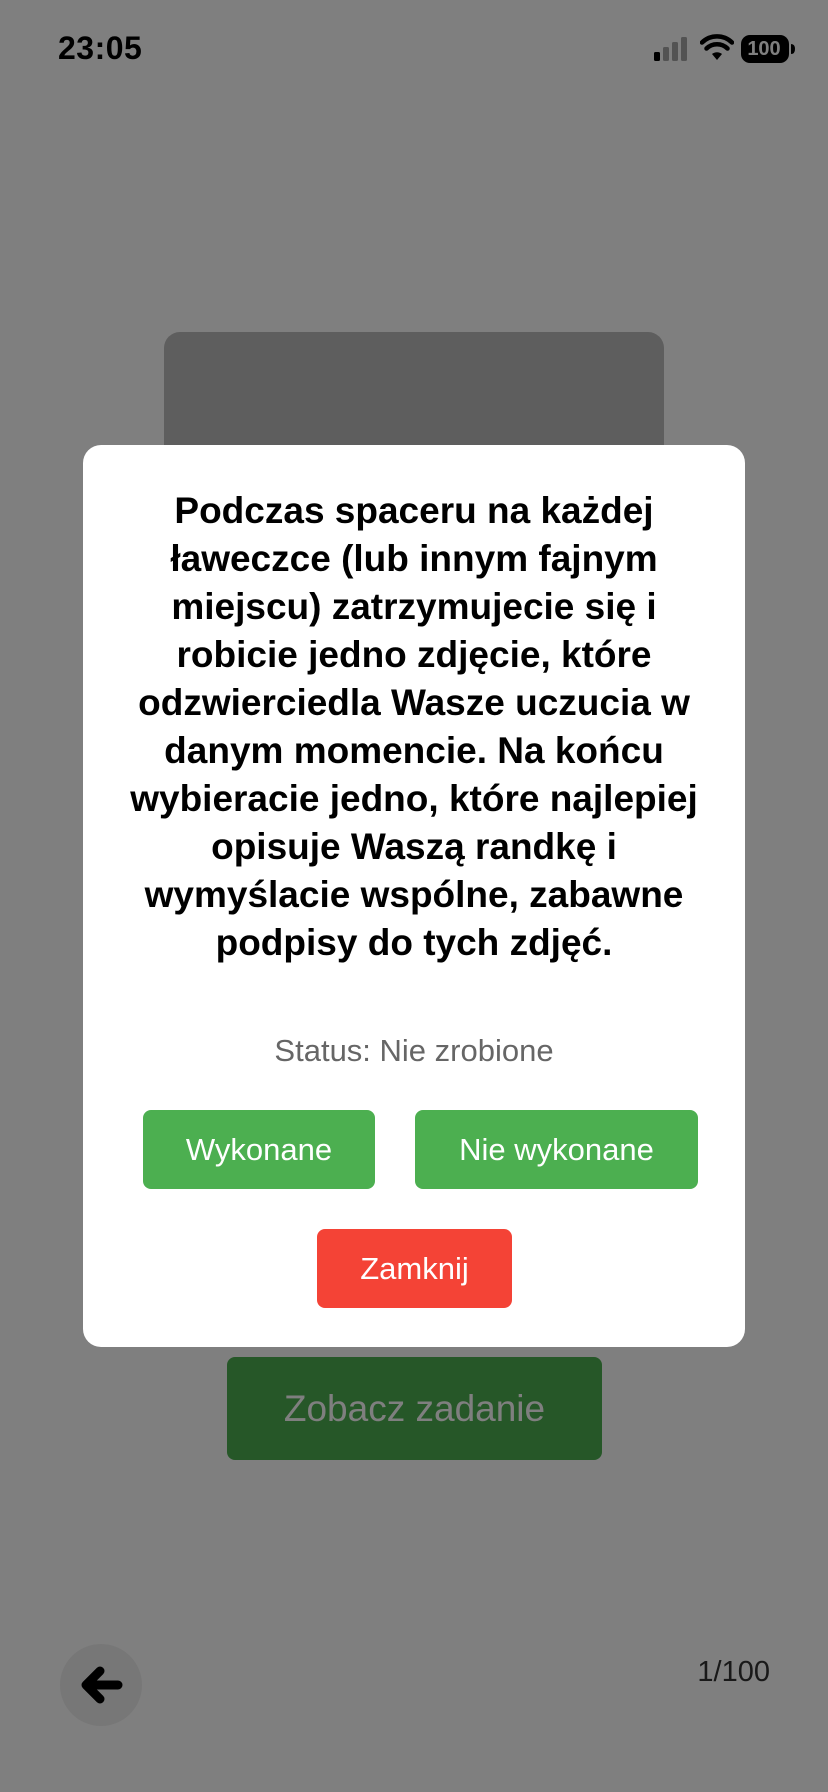 This screenshot has height=1792, width=828. What do you see at coordinates (414, 1268) in the screenshot?
I see `close-button: Zamknij` at bounding box center [414, 1268].